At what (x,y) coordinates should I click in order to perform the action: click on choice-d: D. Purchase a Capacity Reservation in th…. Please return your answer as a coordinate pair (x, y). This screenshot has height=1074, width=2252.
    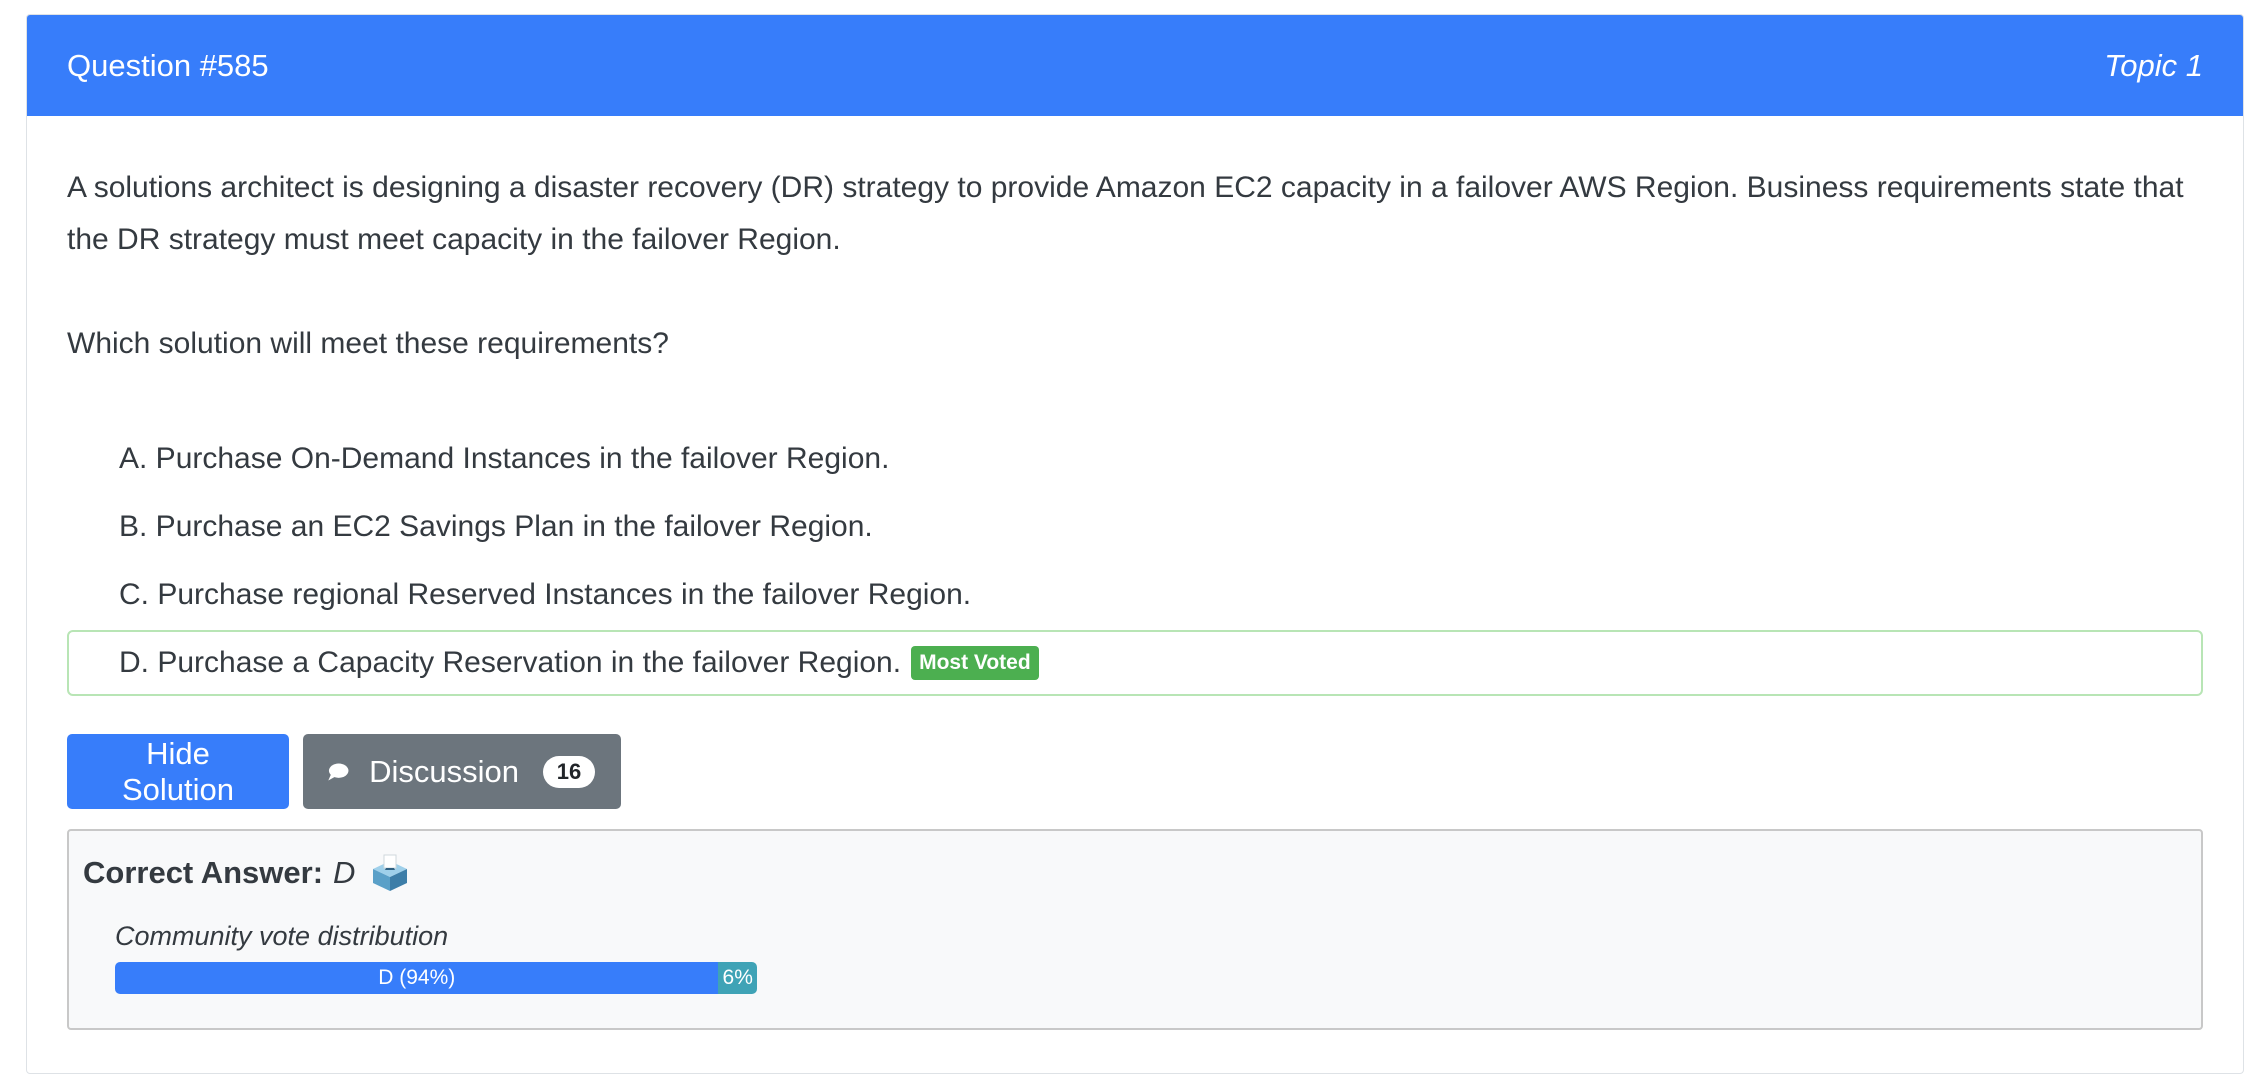
    Looking at the image, I should click on (1135, 663).